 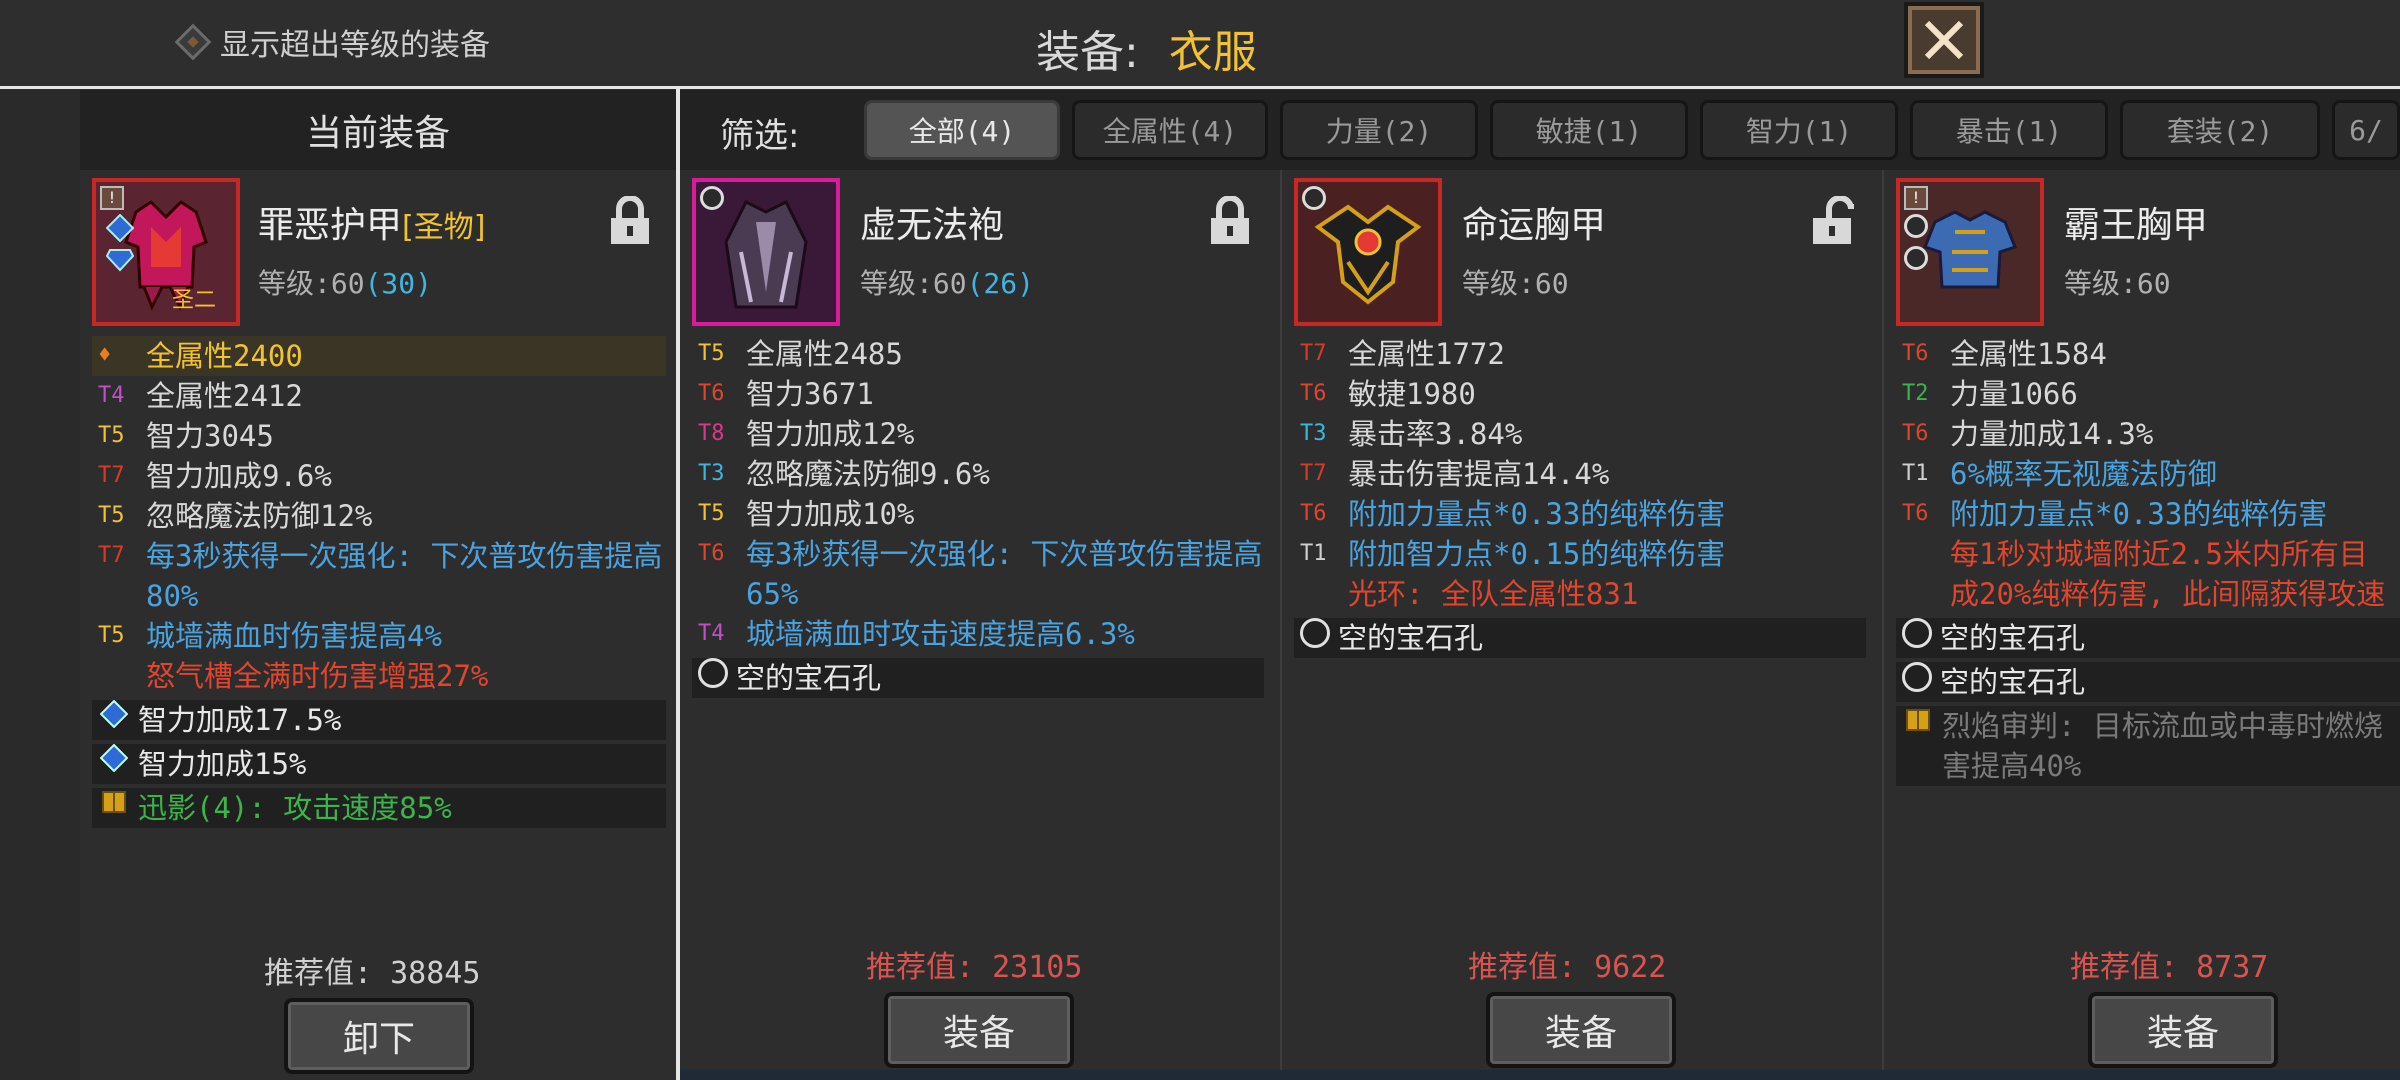 What do you see at coordinates (240, 720) in the screenshot?
I see `gem-text: 智力加成17.5%` at bounding box center [240, 720].